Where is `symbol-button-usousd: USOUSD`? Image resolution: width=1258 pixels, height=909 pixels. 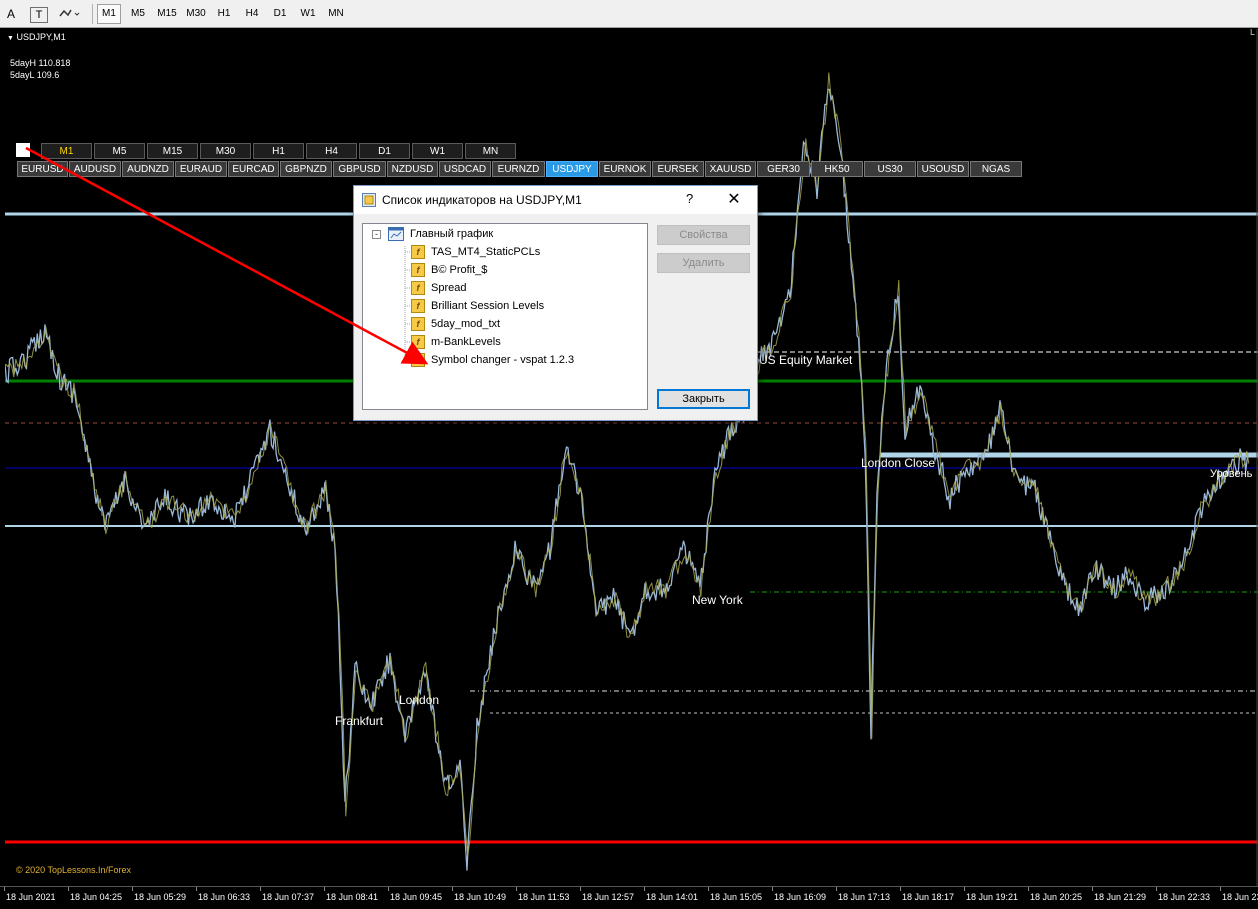
symbol-button-usousd: USOUSD is located at coordinates (943, 169).